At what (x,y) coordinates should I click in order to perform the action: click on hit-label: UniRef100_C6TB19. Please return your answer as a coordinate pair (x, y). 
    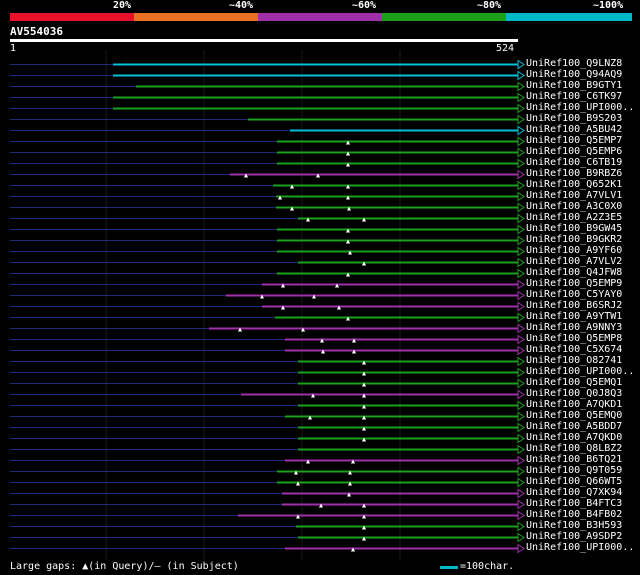
    Looking at the image, I should click on (574, 163).